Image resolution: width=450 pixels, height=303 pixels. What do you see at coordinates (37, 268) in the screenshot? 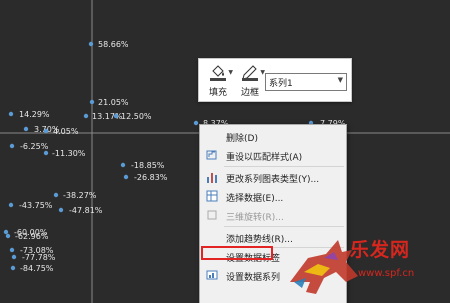
I see `data-label: -84.75%` at bounding box center [37, 268].